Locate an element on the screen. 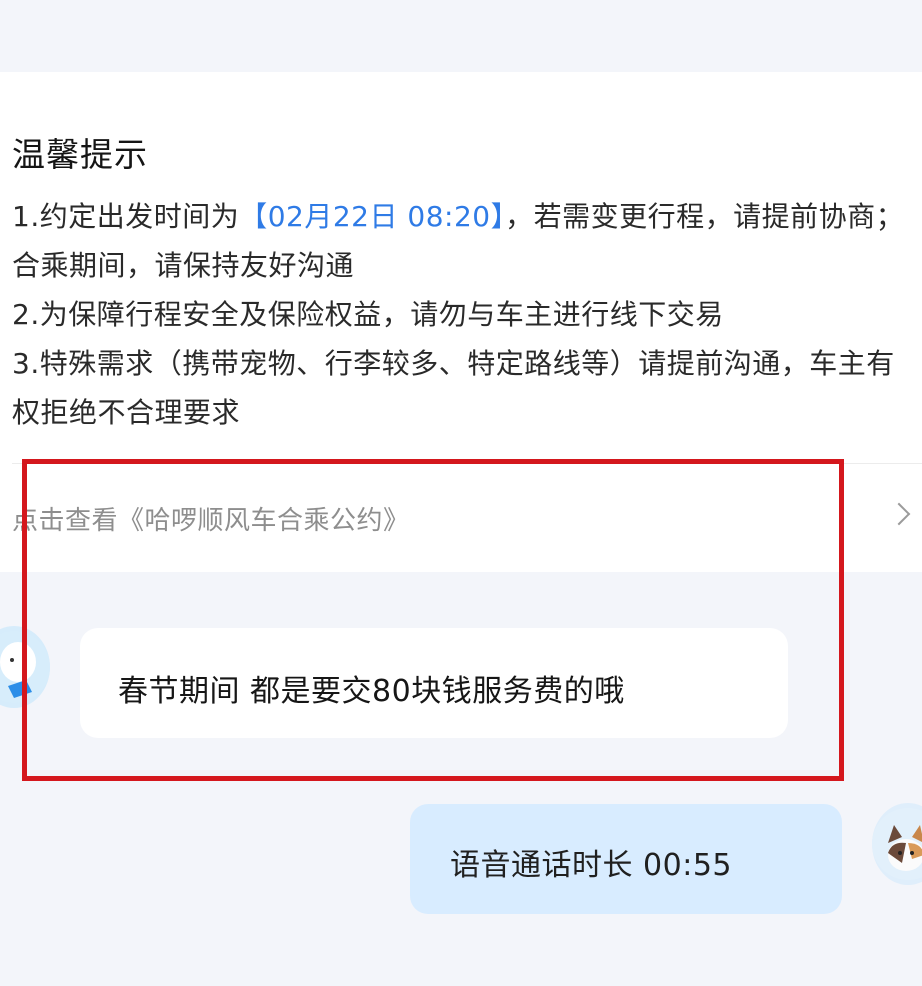  notice-line-2: 2.为保障行程安全及保险权益，请勿与车主进行线下交易 is located at coordinates (368, 314).